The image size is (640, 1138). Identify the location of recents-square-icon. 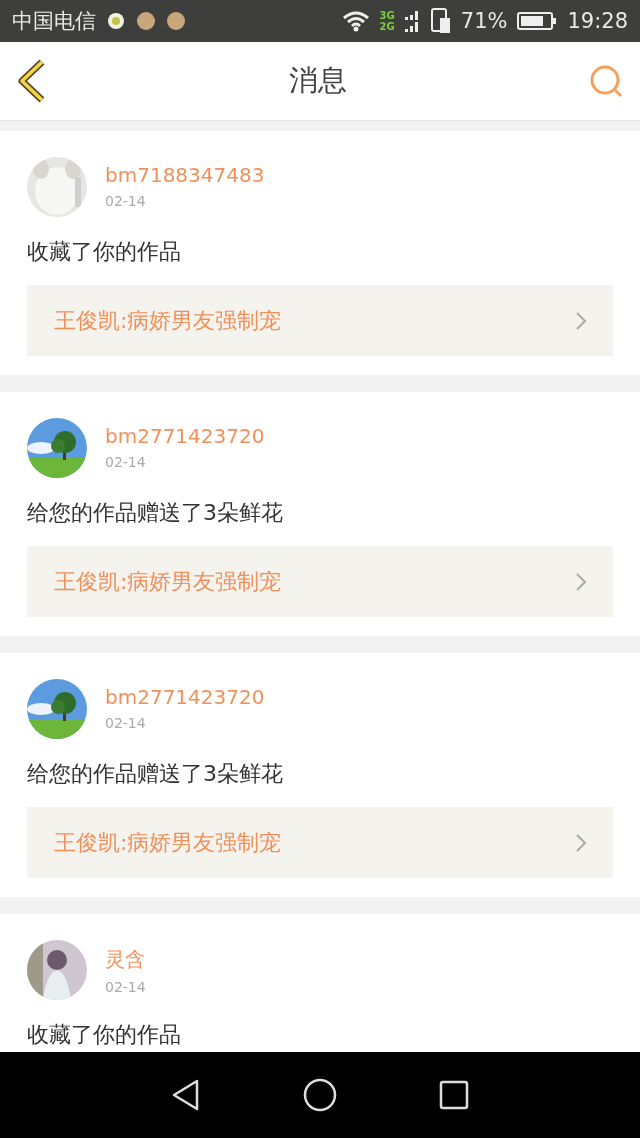
(454, 1095).